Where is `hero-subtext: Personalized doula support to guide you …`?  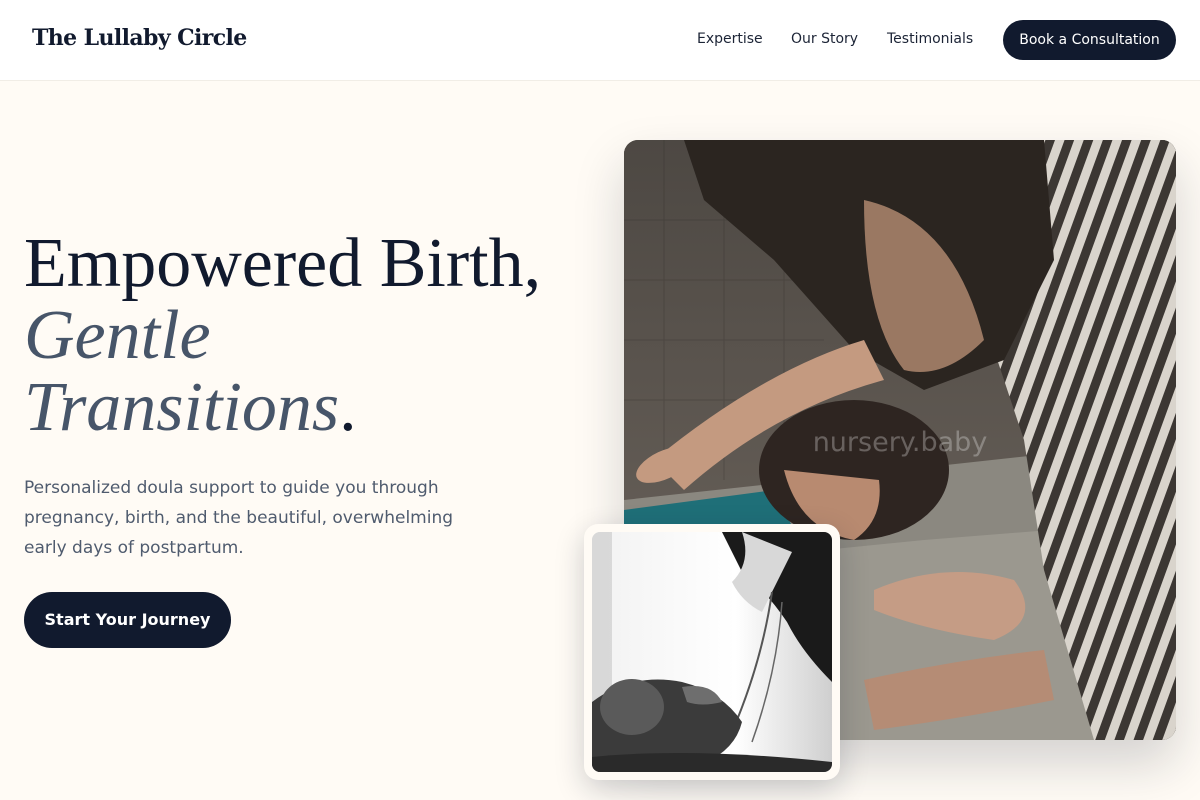
hero-subtext: Personalized doula support to guide you … is located at coordinates (239, 518).